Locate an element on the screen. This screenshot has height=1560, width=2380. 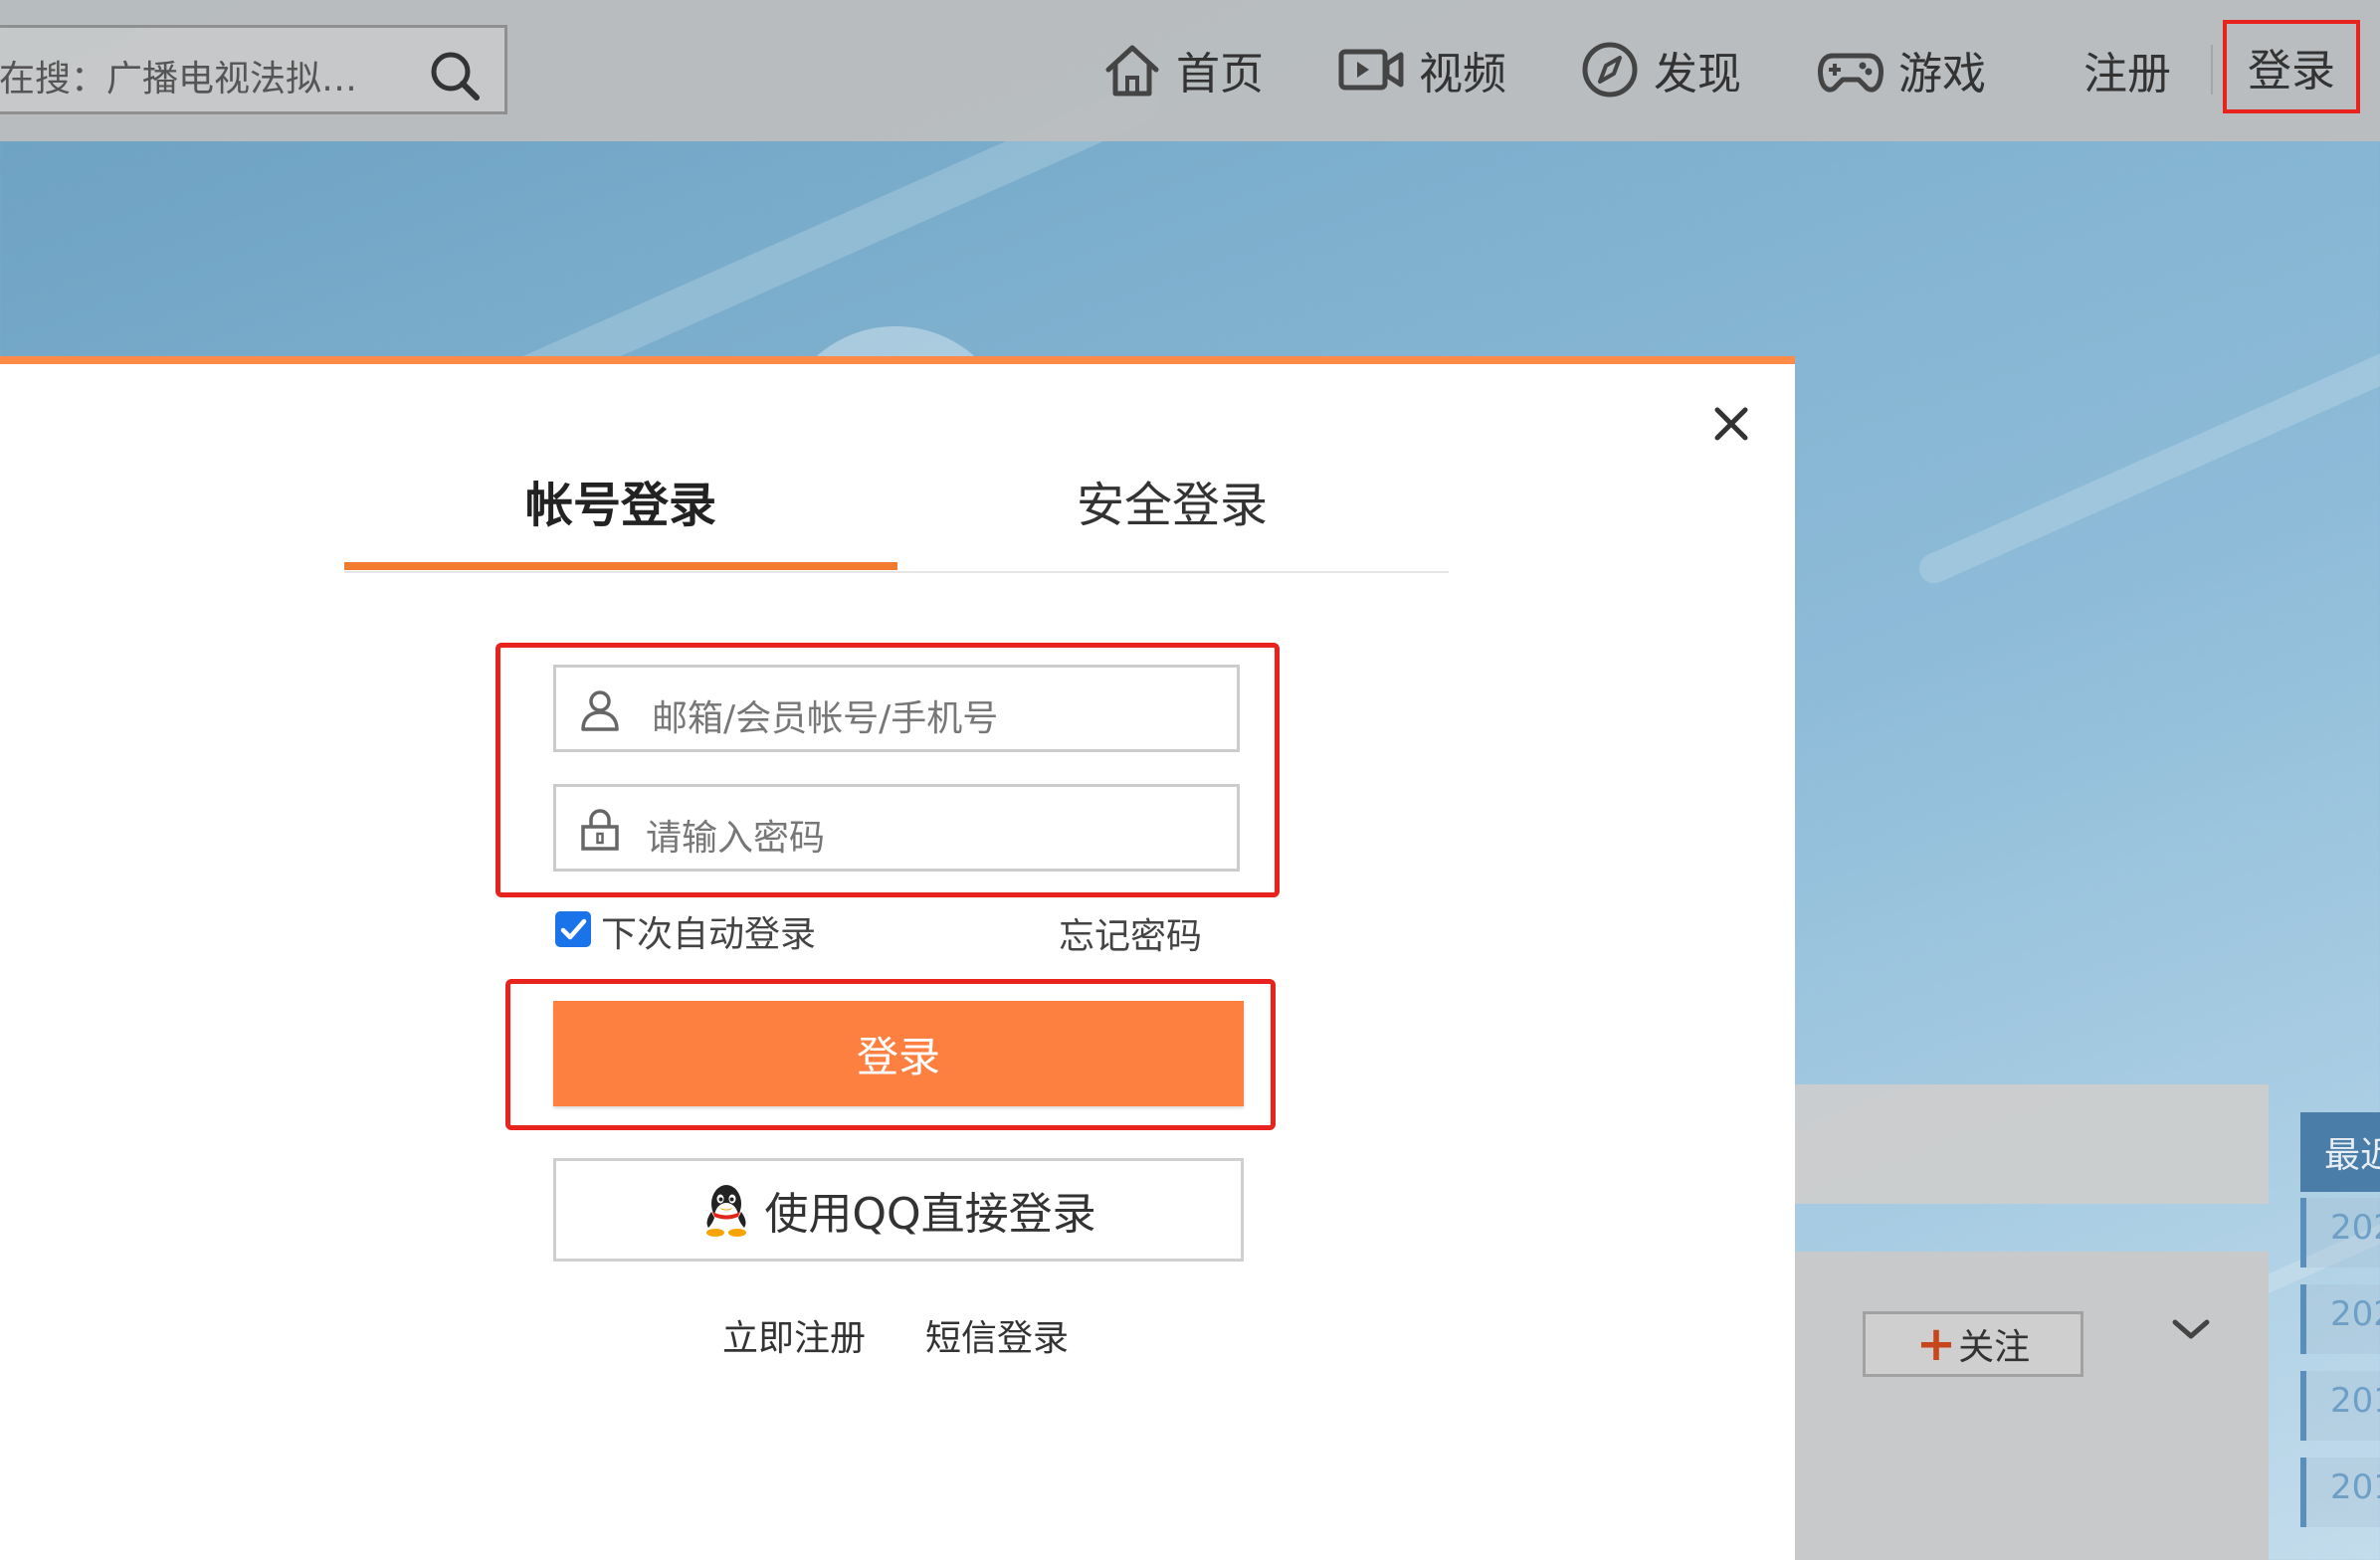
tab-secure-login: 安全登录 is located at coordinates (1172, 500).